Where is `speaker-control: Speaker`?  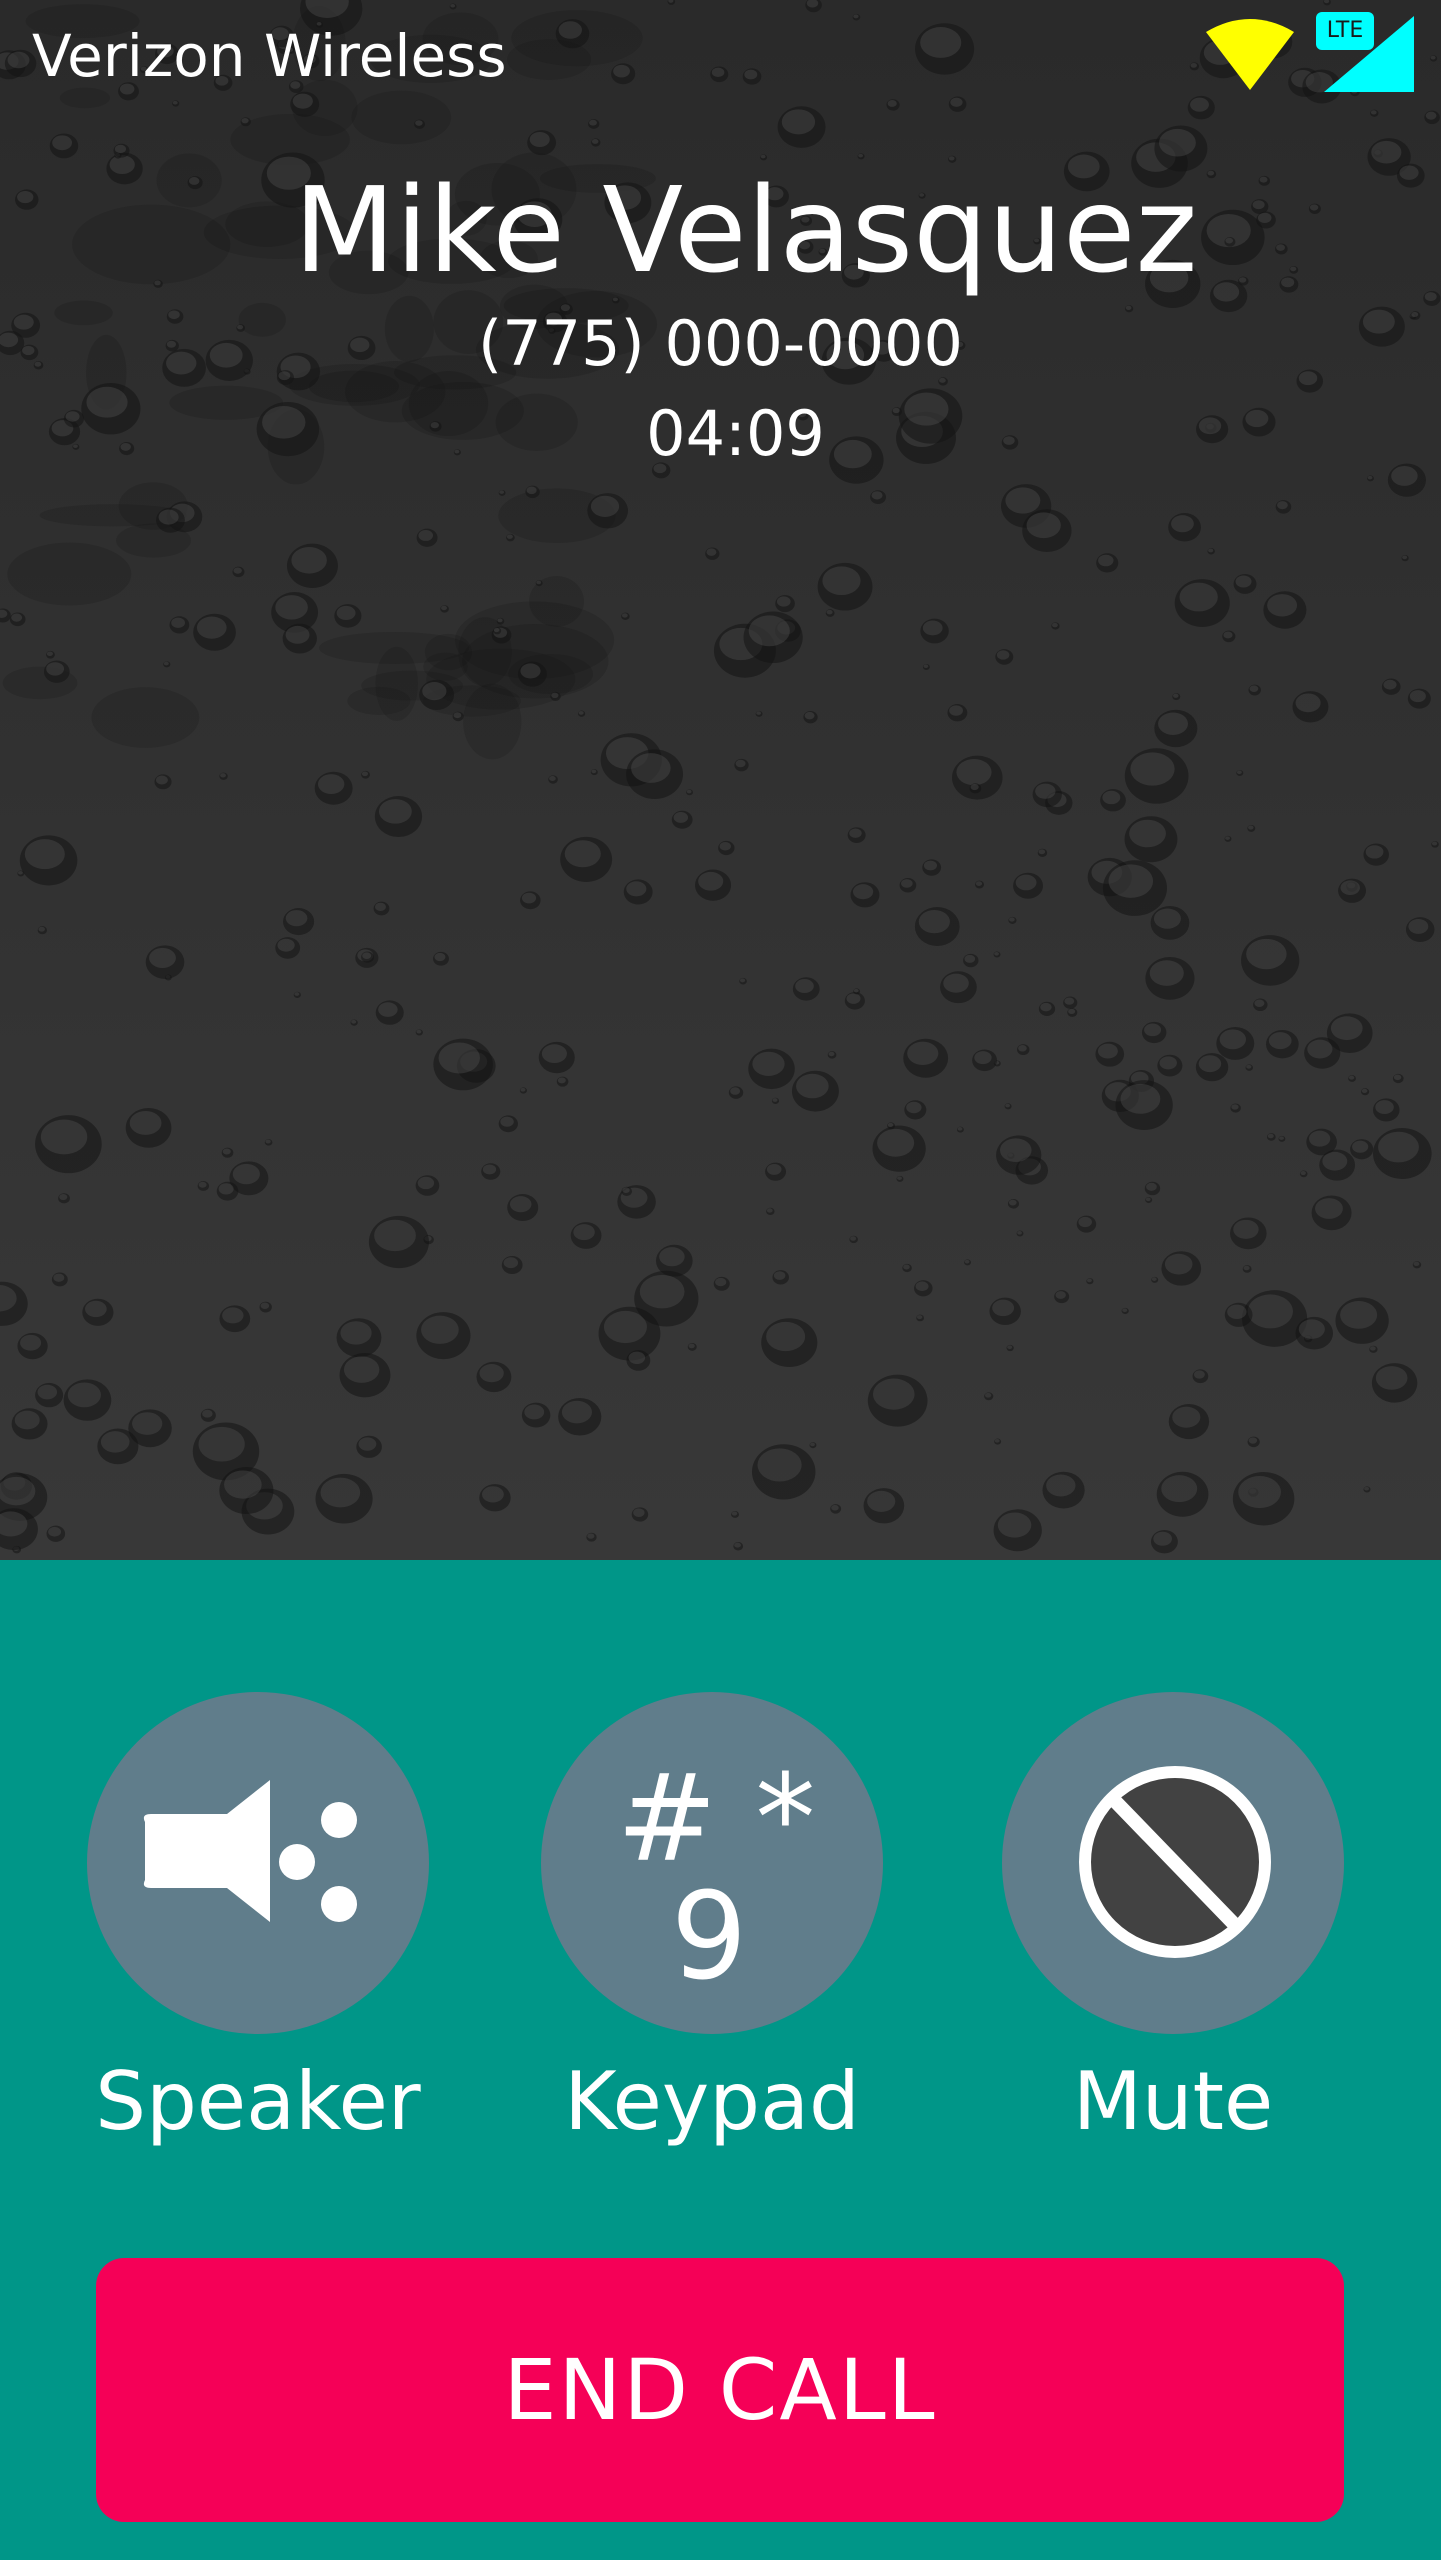 speaker-control: Speaker is located at coordinates (258, 1920).